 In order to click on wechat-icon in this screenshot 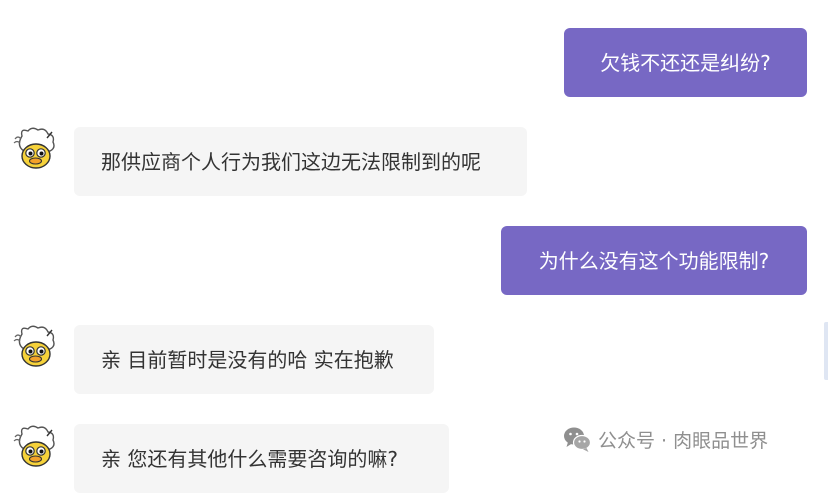, I will do `click(578, 439)`.